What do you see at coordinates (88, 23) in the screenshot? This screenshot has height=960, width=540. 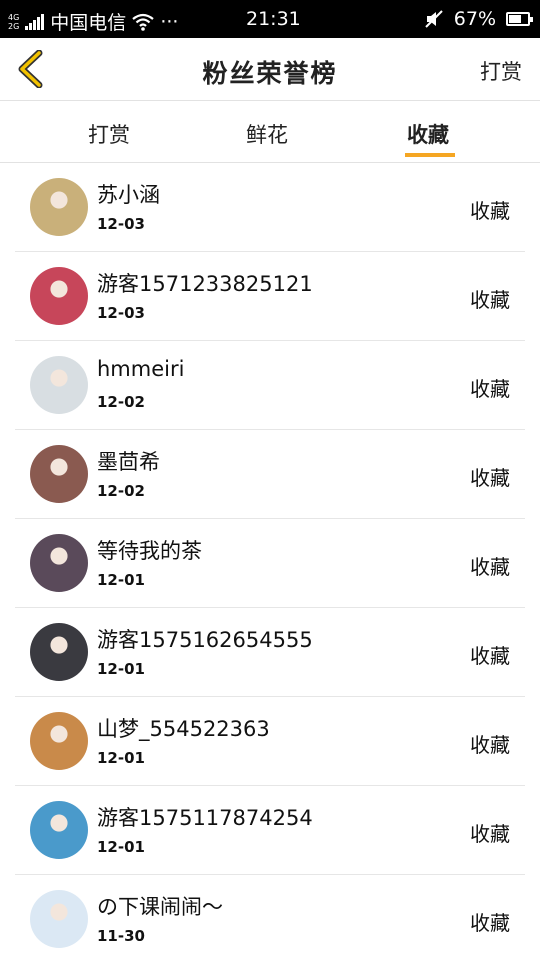 I see `carrier-name: 中国电信` at bounding box center [88, 23].